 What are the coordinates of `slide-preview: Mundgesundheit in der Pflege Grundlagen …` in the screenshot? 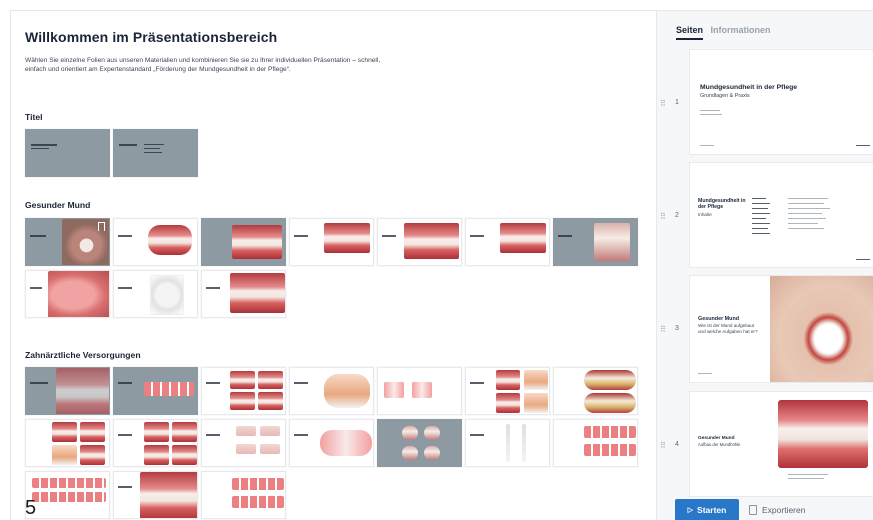 It's located at (781, 102).